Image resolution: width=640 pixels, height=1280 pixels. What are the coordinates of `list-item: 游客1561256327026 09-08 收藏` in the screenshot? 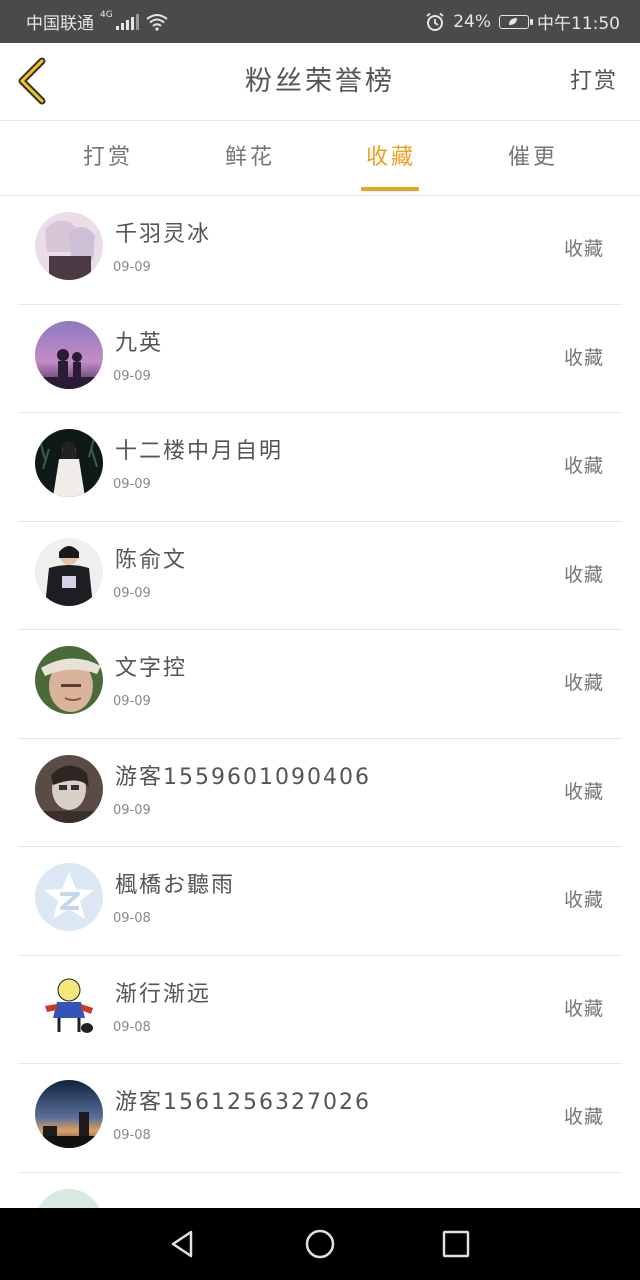 It's located at (320, 1118).